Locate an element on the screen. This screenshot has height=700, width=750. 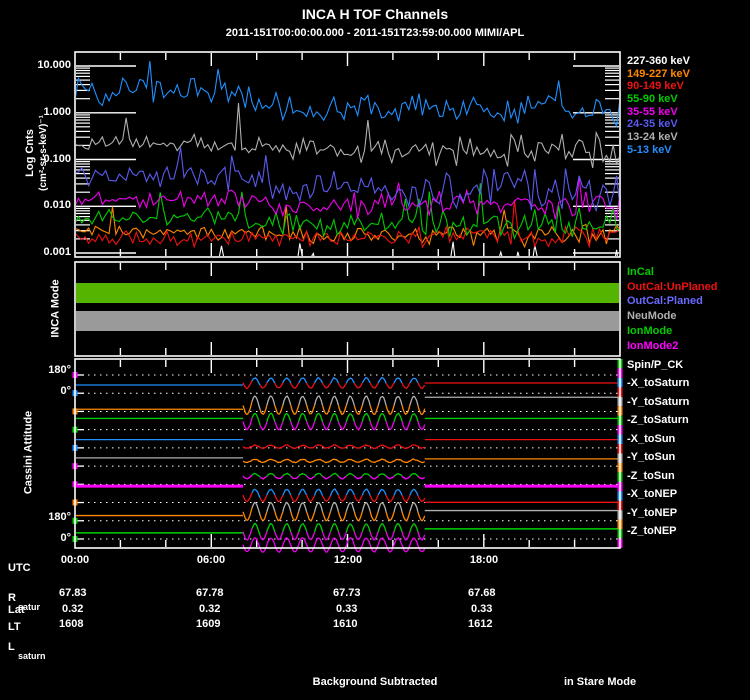
legend-att-x-sun: -X_toSun is located at coordinates (651, 439).